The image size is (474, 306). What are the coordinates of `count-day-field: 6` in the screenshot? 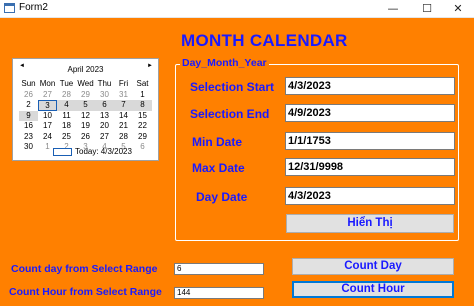 It's located at (219, 269).